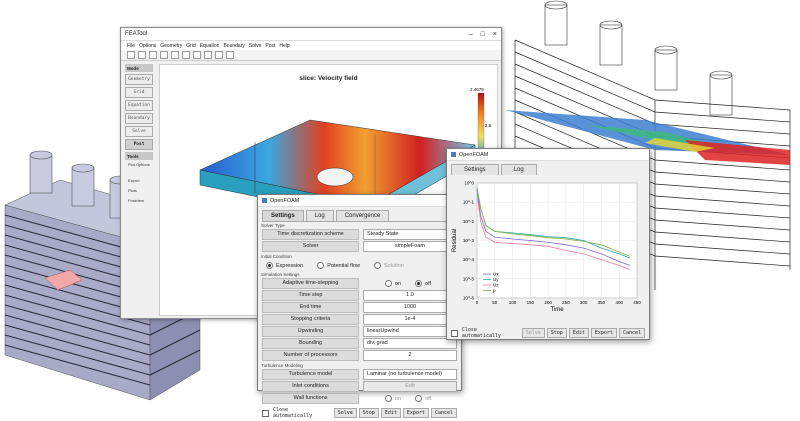 The width and height of the screenshot is (800, 421). I want to click on menu-options: Options, so click(147, 46).